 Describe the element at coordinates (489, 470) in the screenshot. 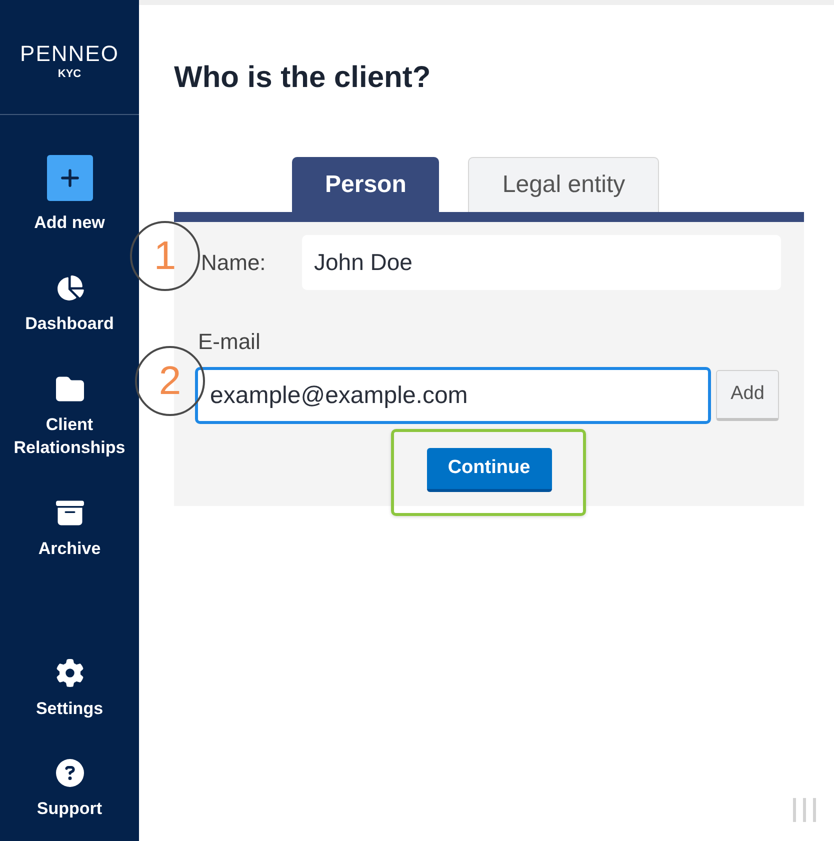

I see `continue-button: Continue` at that location.